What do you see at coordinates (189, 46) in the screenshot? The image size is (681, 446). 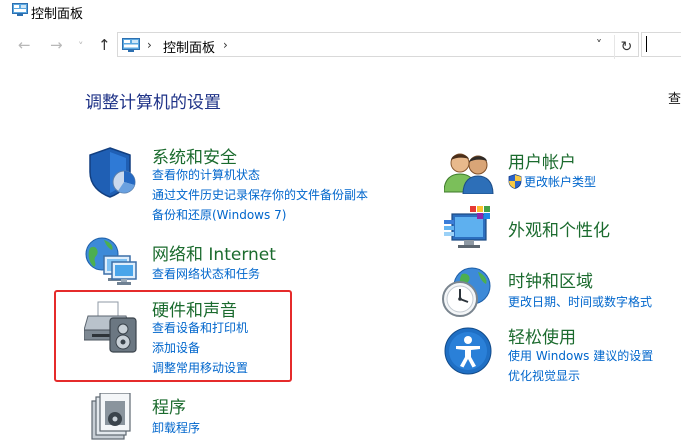 I see `breadcrumb-control-panel: 控制面板` at bounding box center [189, 46].